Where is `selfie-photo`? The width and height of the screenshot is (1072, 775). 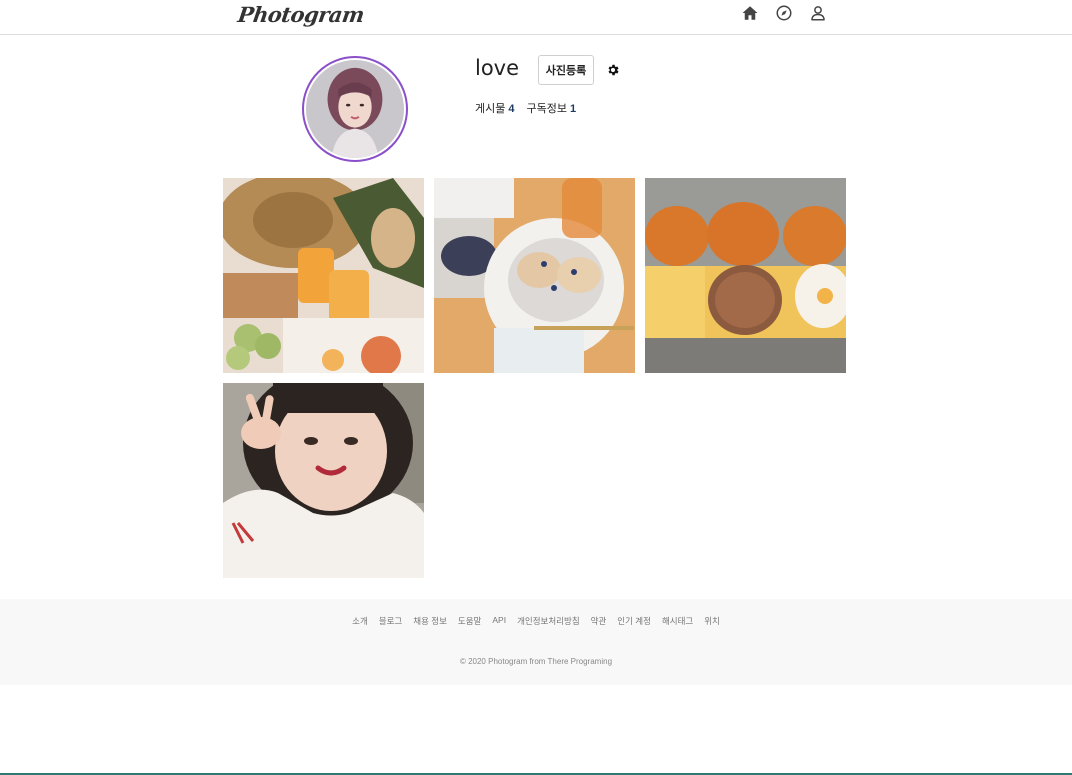 selfie-photo is located at coordinates (323, 480).